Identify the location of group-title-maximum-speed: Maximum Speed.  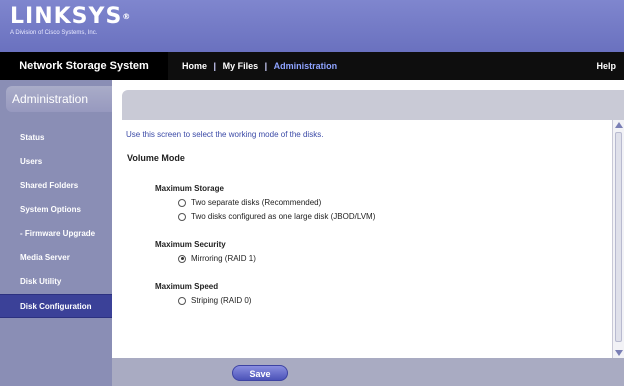
(187, 286).